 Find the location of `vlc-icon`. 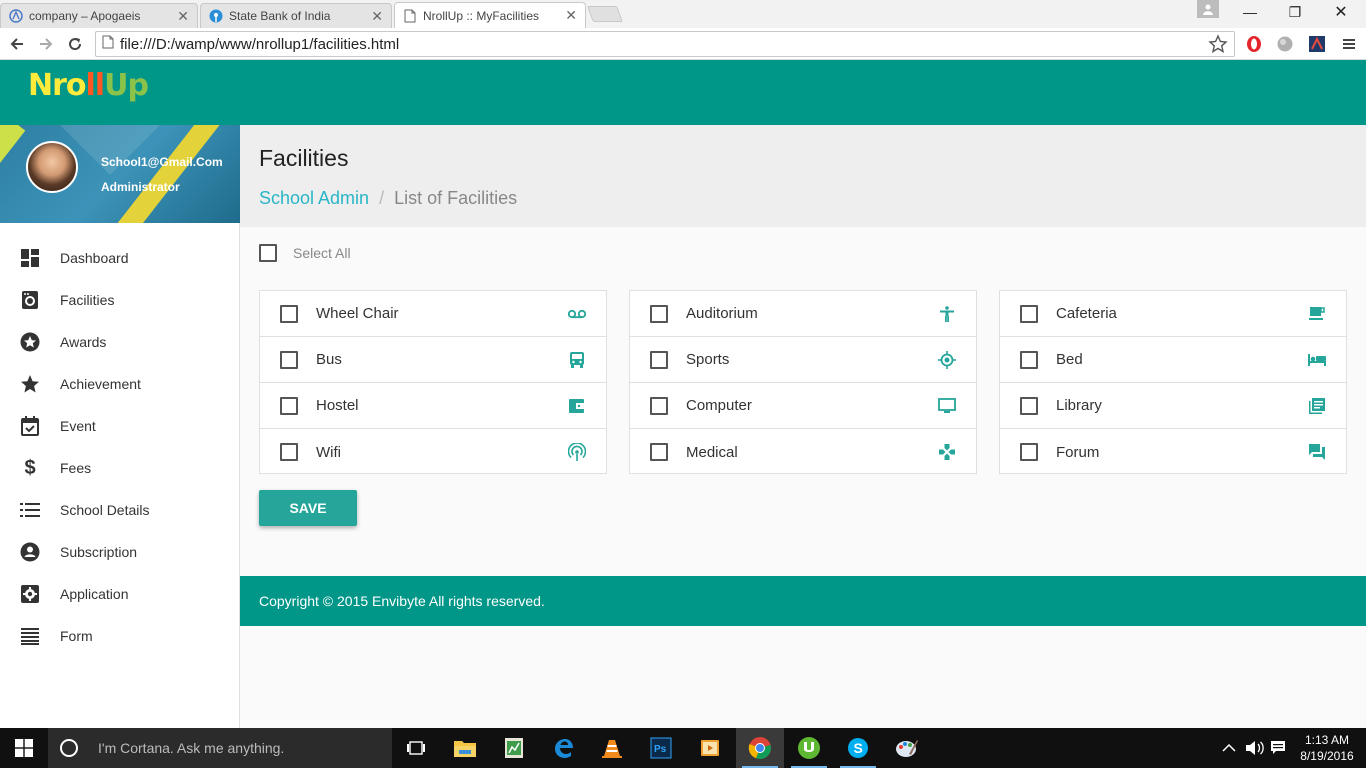

vlc-icon is located at coordinates (612, 748).